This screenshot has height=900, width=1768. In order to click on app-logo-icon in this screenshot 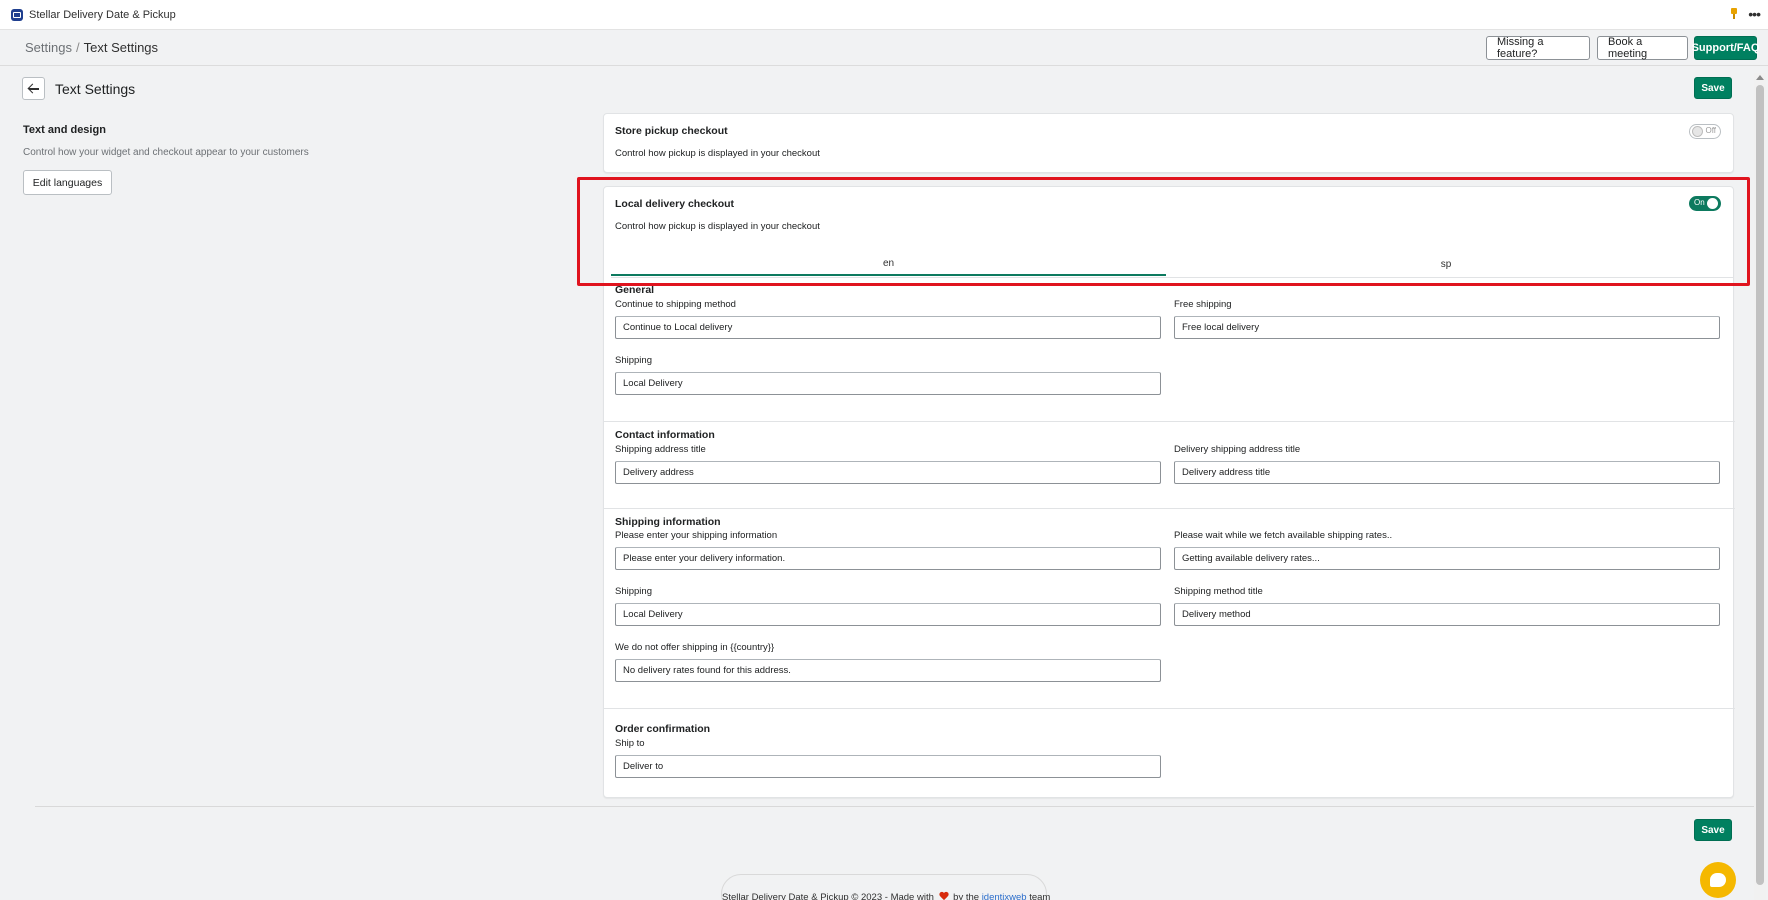, I will do `click(17, 14)`.